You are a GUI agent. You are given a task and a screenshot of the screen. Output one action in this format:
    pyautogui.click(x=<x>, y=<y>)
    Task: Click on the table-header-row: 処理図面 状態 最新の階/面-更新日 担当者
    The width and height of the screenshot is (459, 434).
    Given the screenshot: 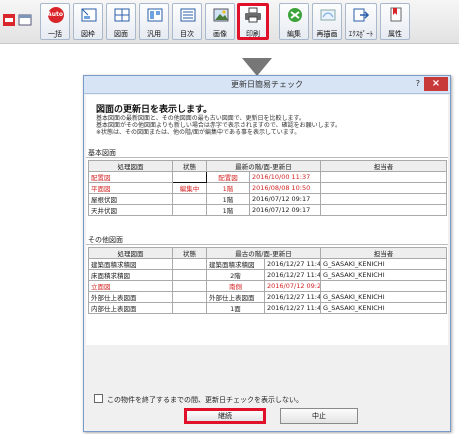 What is the action you would take?
    pyautogui.click(x=268, y=166)
    